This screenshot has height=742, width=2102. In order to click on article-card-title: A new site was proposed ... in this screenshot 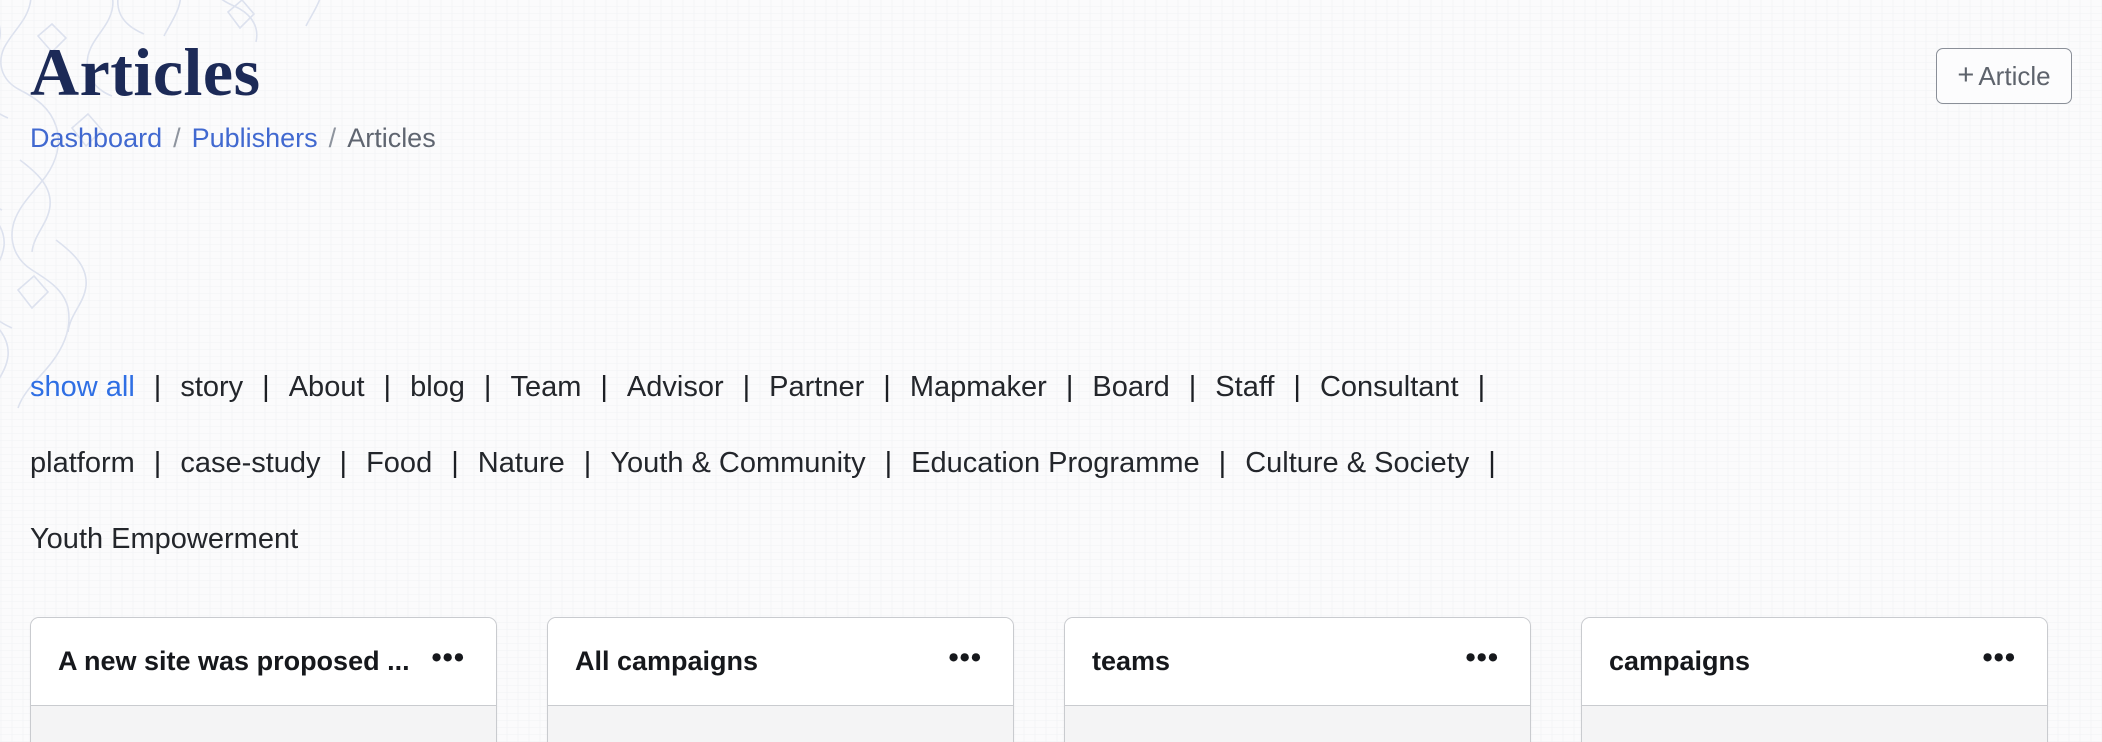, I will do `click(234, 661)`.